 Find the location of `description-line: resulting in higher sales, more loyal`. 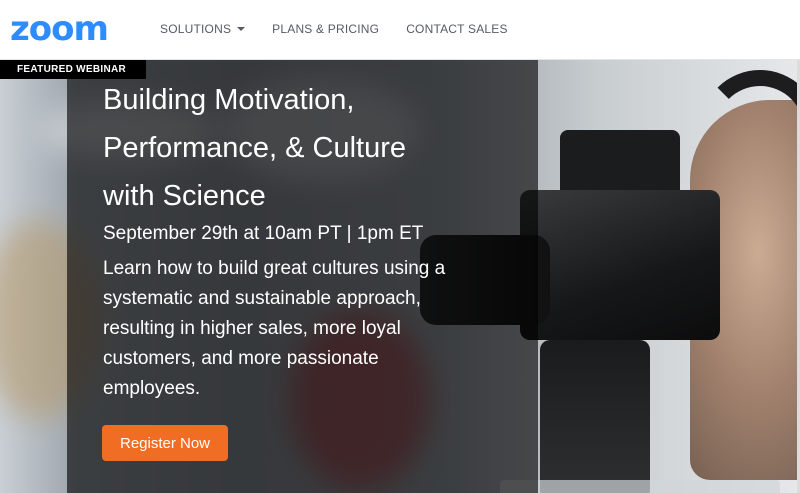

description-line: resulting in higher sales, more loyal is located at coordinates (252, 328).